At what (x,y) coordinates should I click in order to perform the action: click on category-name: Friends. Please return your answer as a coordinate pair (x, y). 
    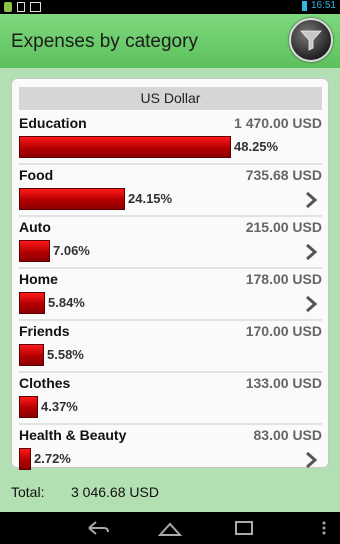
    Looking at the image, I should click on (44, 331).